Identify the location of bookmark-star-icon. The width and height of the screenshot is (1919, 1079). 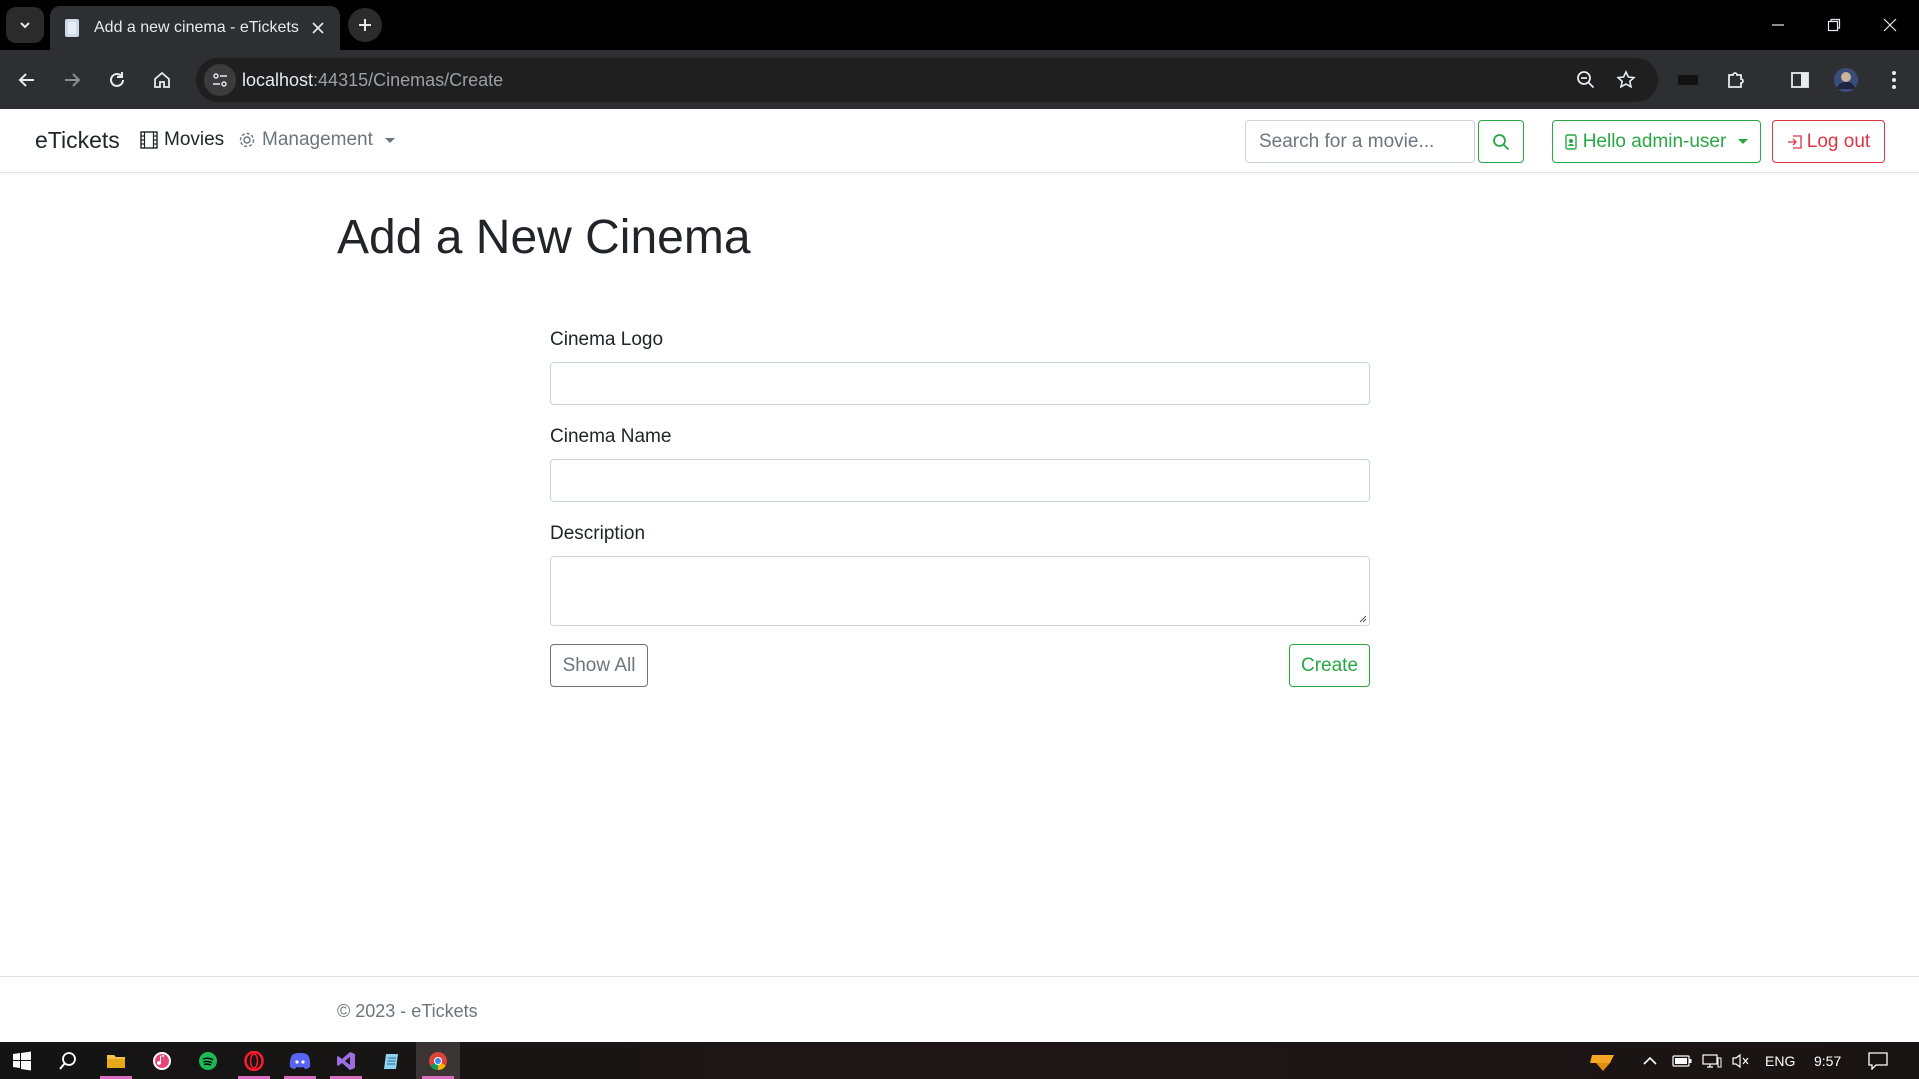
(1626, 80).